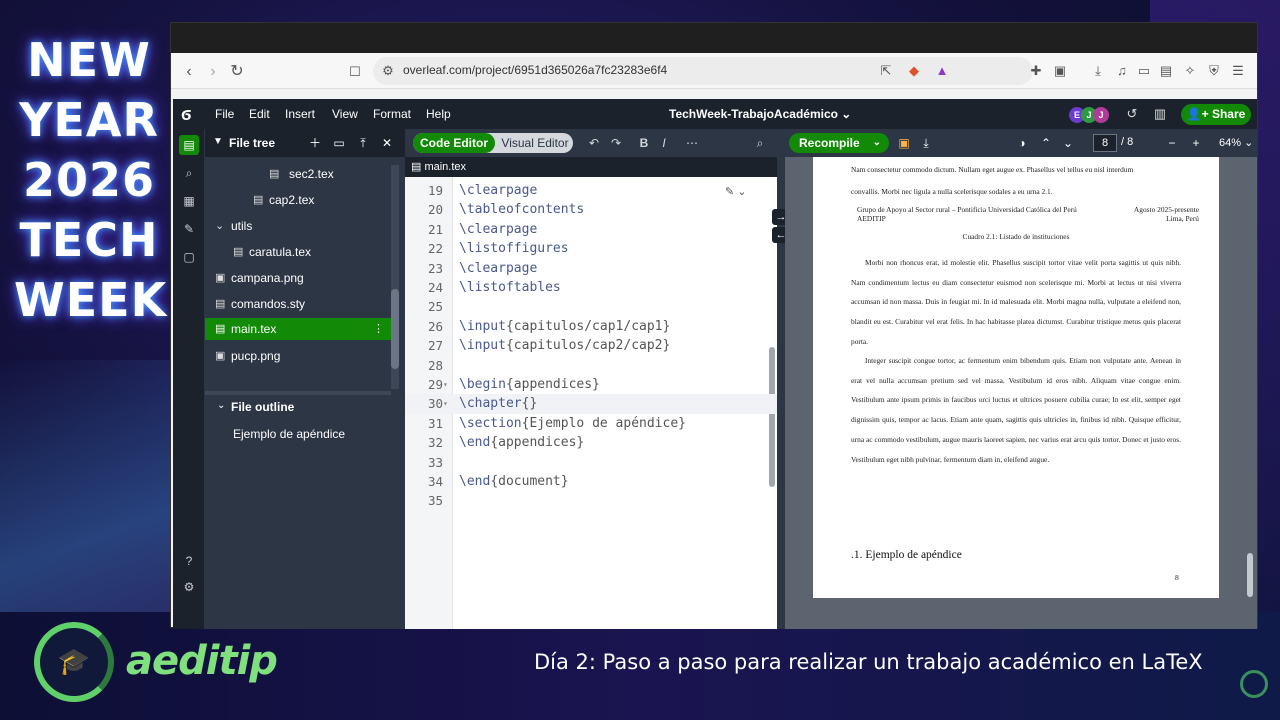  I want to click on code-line: 35, so click(591, 500).